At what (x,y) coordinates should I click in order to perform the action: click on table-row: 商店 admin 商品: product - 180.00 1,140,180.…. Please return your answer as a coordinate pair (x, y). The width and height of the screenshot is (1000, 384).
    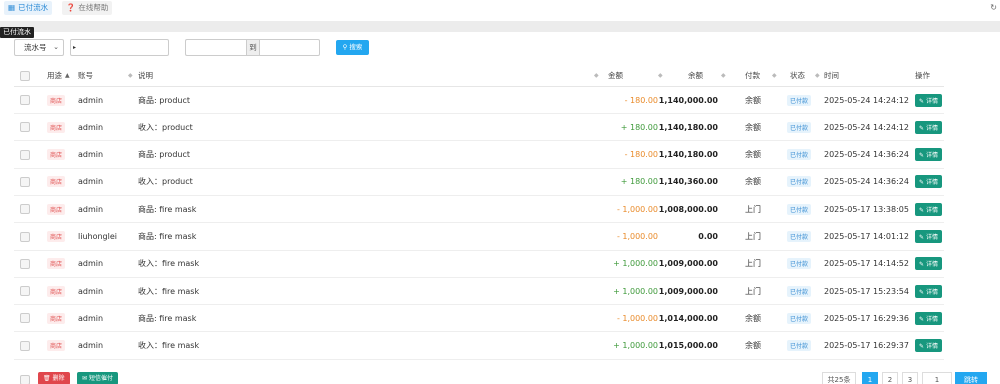
    Looking at the image, I should click on (479, 155).